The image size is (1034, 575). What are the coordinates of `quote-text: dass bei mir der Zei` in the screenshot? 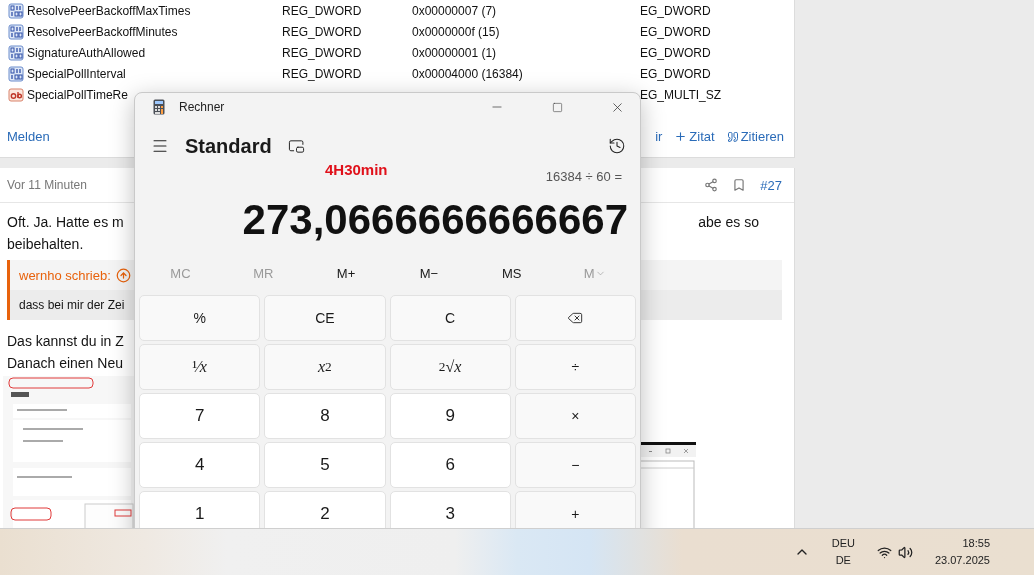 It's located at (72, 305).